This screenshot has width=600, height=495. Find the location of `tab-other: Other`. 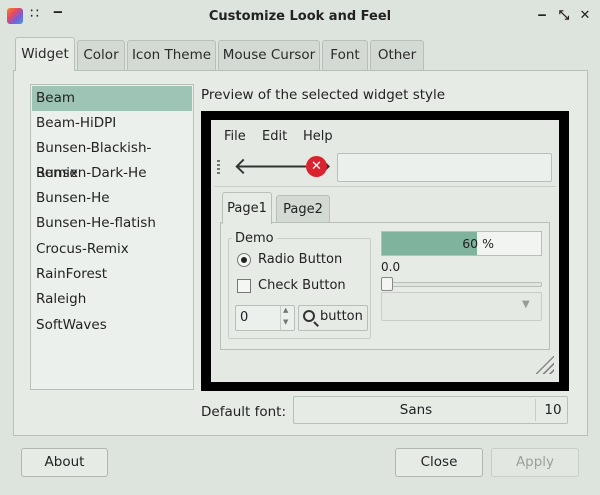

tab-other: Other is located at coordinates (397, 55).